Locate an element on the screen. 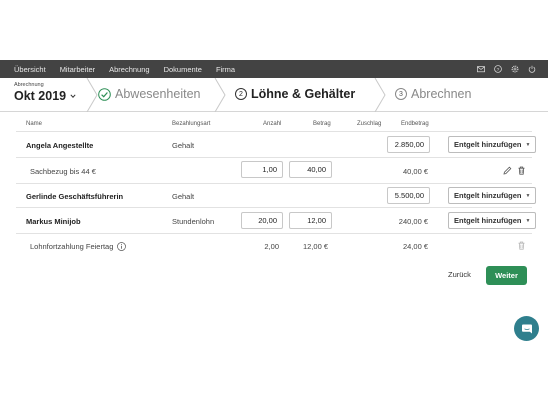  chat-icon is located at coordinates (526, 328).